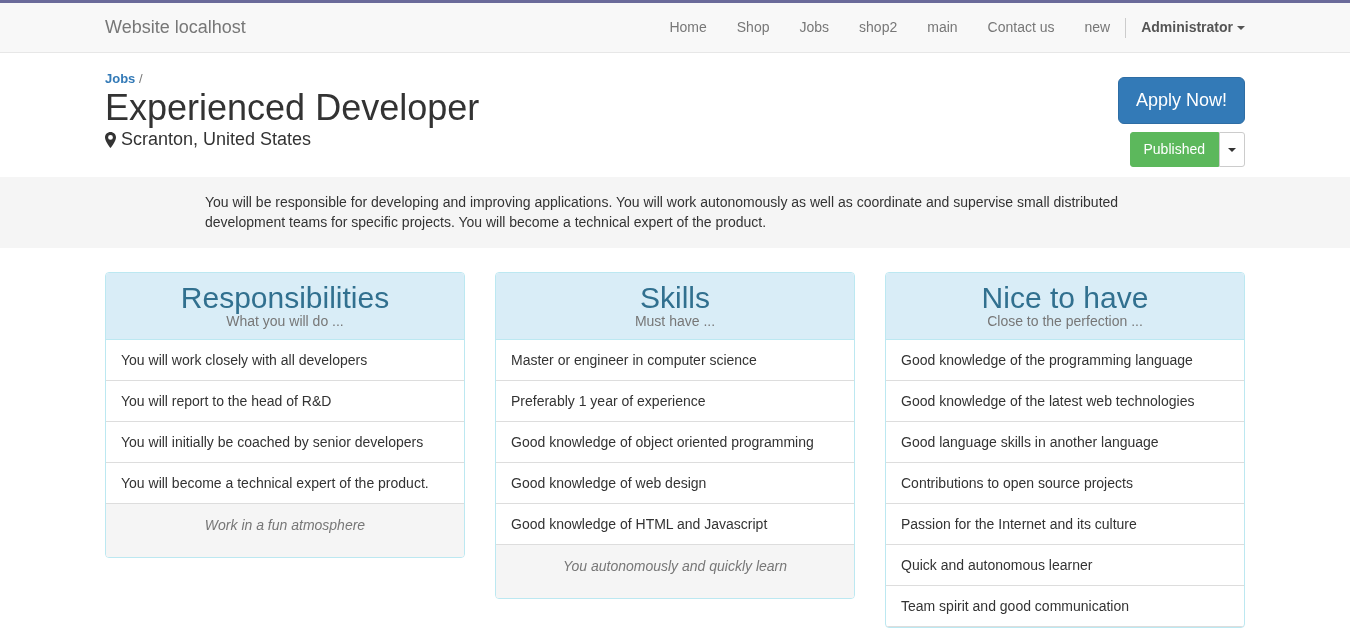  What do you see at coordinates (1065, 606) in the screenshot?
I see `list-item: Team spirit and good communication` at bounding box center [1065, 606].